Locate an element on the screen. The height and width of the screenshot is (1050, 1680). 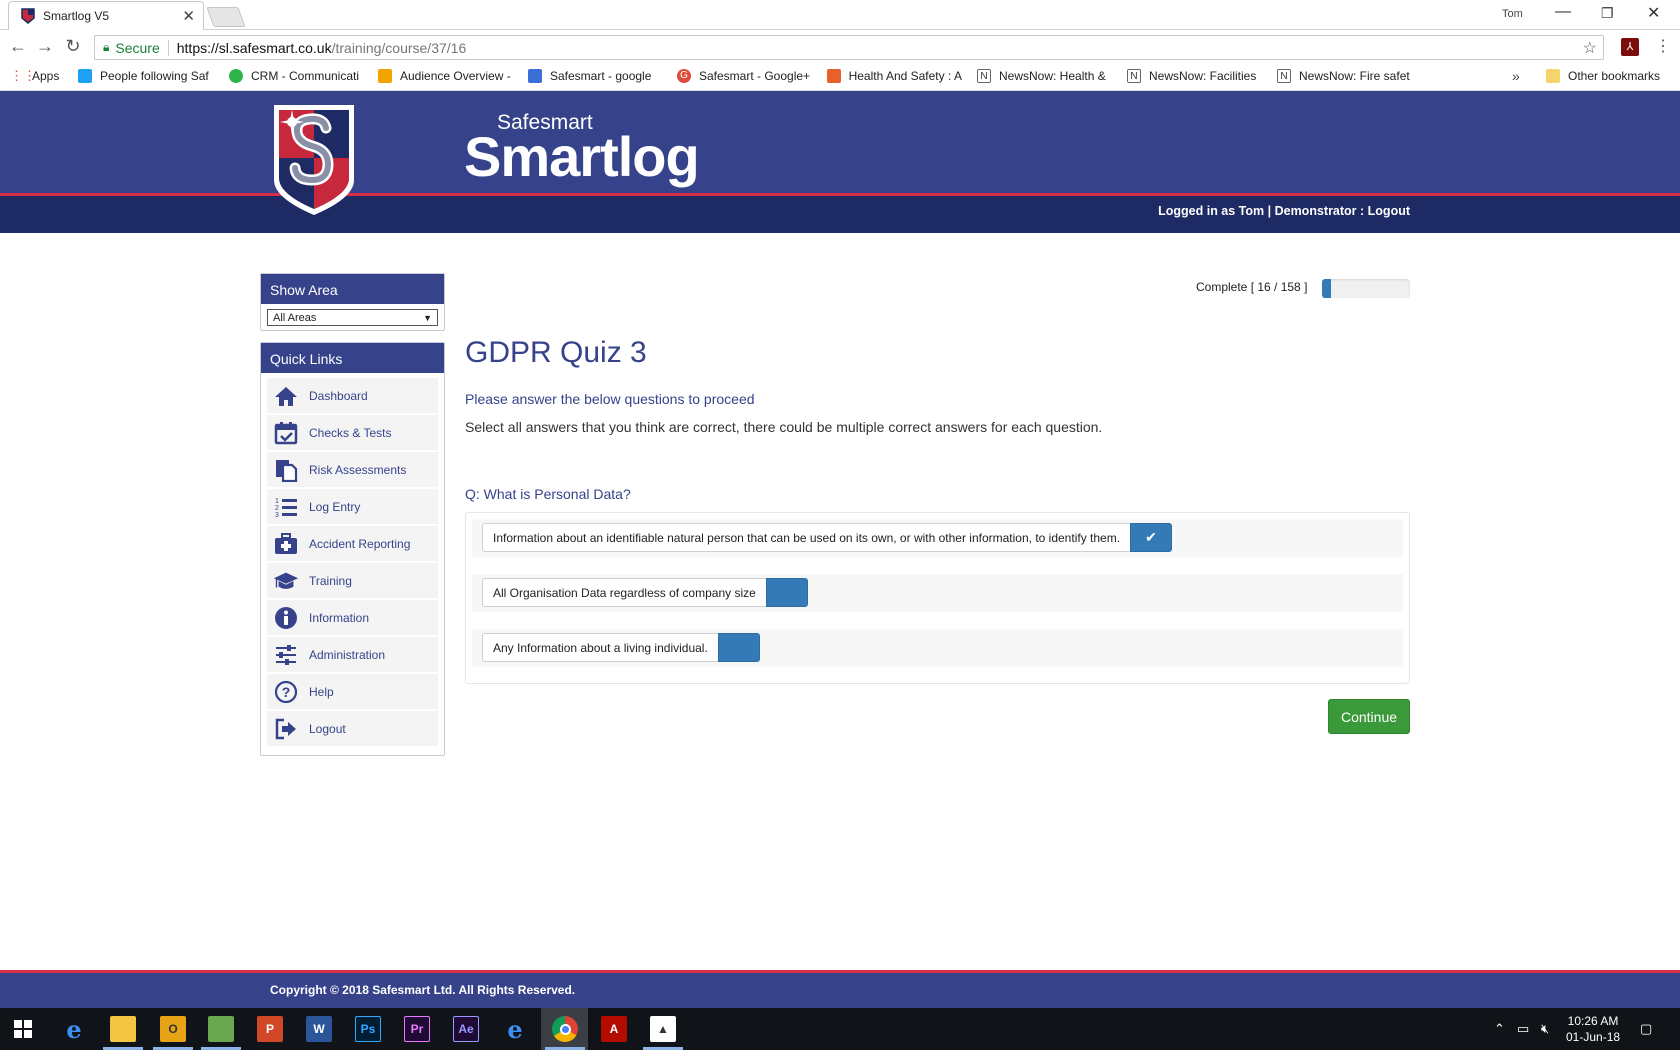
after-effects-icon: Ae is located at coordinates (466, 1029).